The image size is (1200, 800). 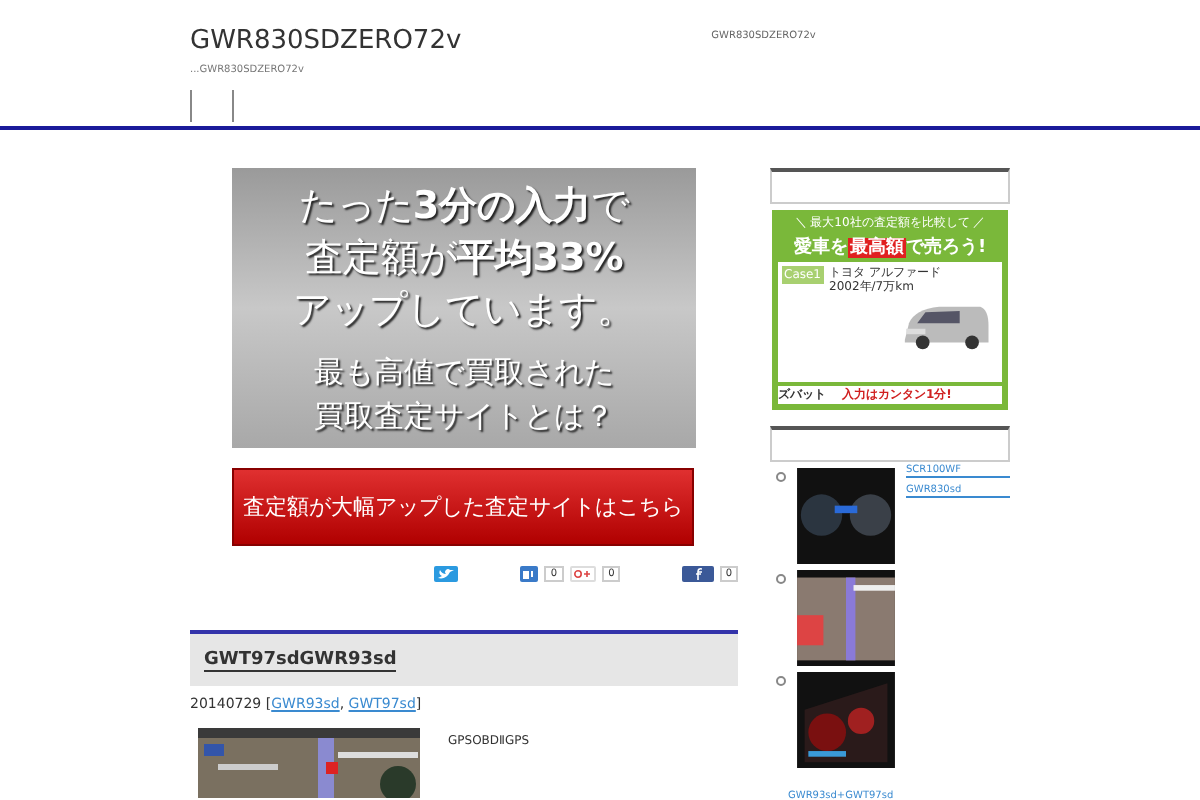 I want to click on f-logo-icon, so click(x=698, y=574).